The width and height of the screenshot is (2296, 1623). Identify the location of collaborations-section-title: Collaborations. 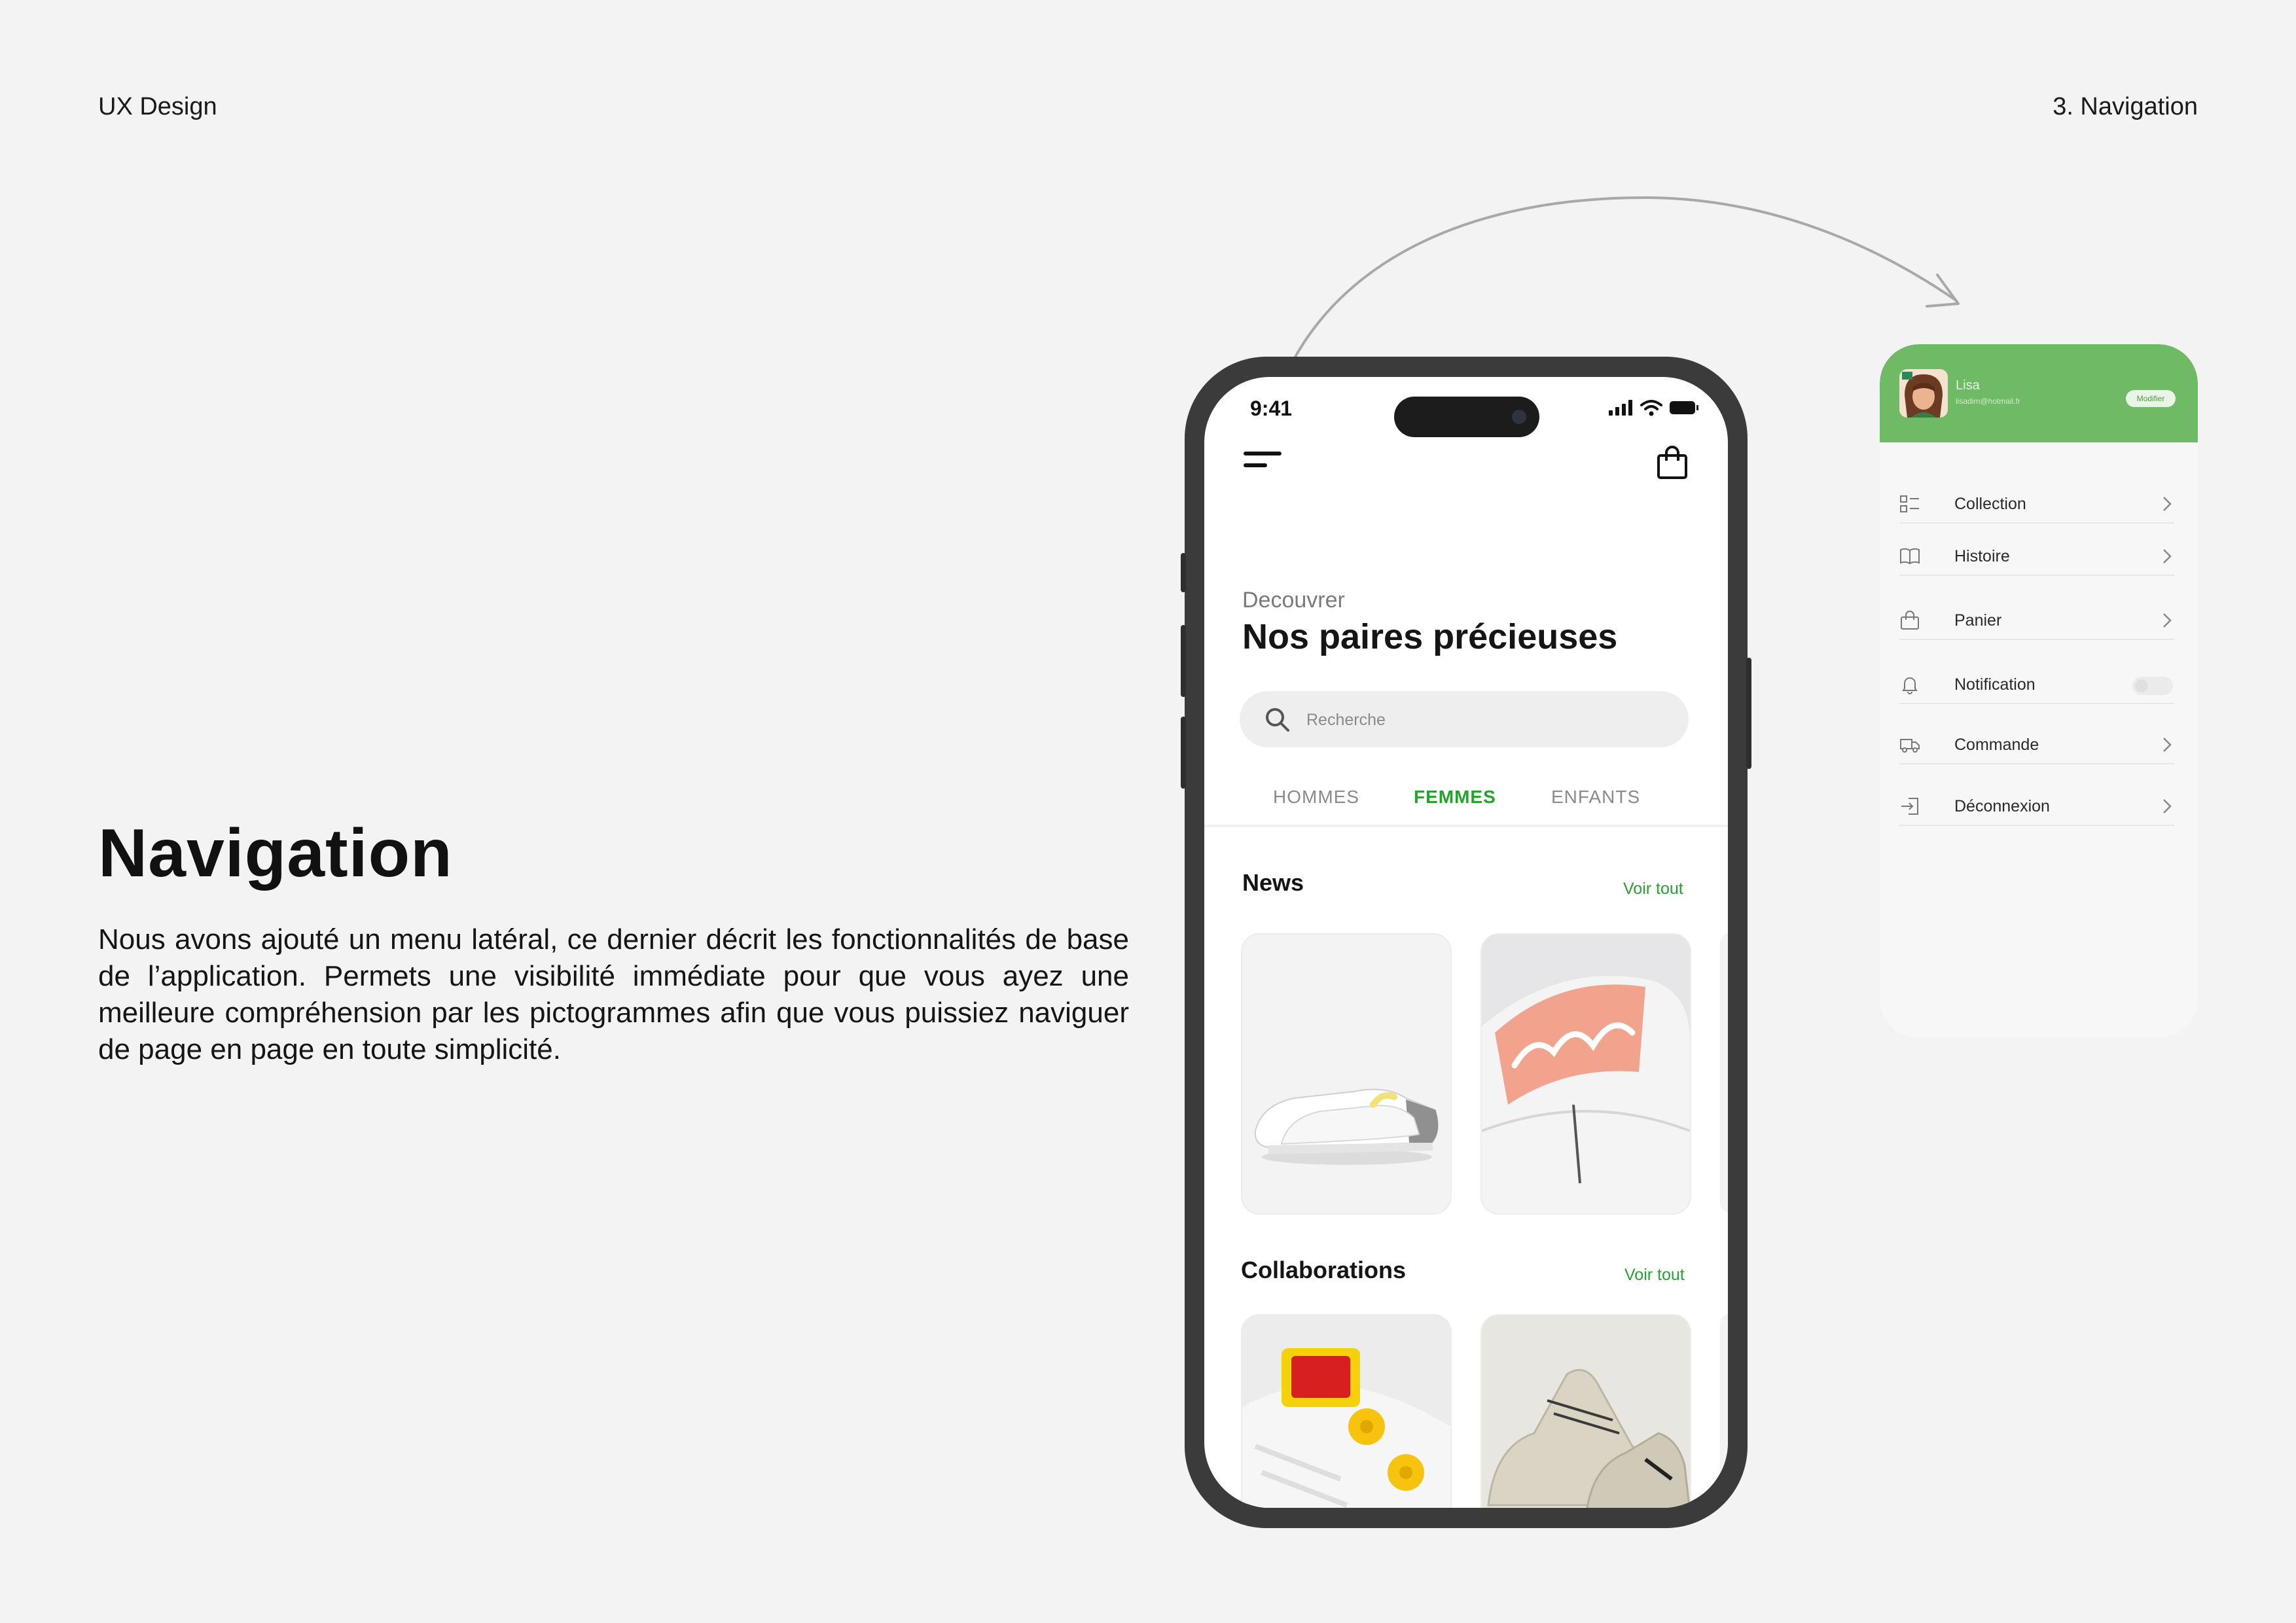
(1324, 1270).